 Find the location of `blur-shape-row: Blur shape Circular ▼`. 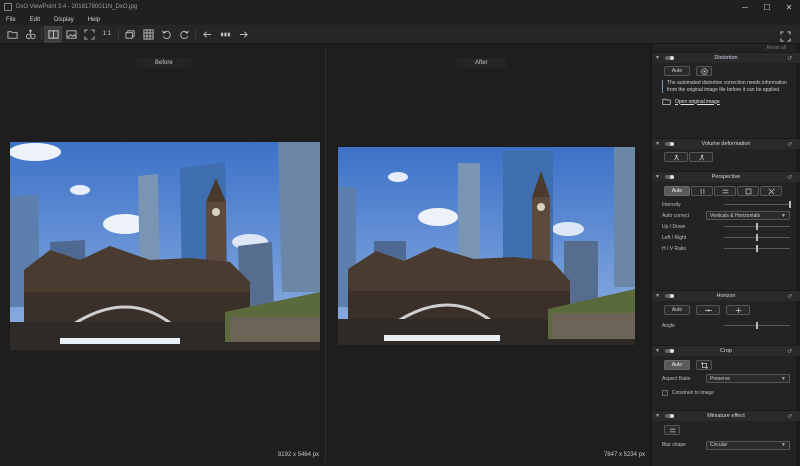

blur-shape-row: Blur shape Circular ▼ is located at coordinates (727, 445).